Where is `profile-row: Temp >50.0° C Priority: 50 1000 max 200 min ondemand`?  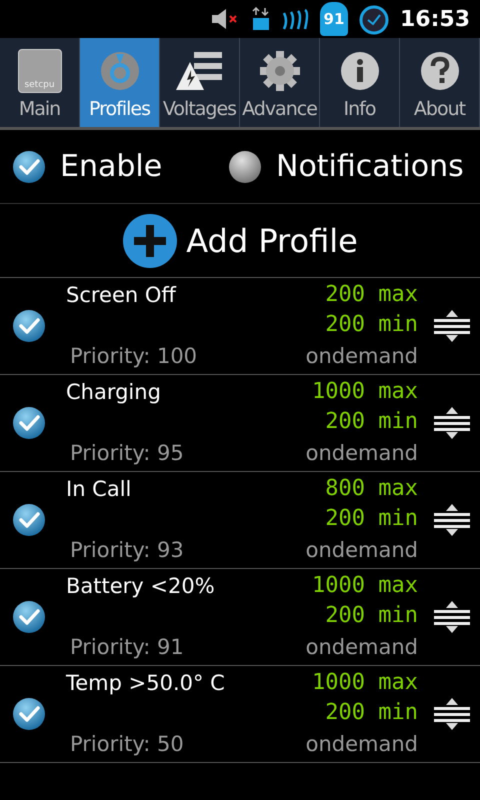
profile-row: Temp >50.0° C Priority: 50 1000 max 200 min ondemand is located at coordinates (240, 714).